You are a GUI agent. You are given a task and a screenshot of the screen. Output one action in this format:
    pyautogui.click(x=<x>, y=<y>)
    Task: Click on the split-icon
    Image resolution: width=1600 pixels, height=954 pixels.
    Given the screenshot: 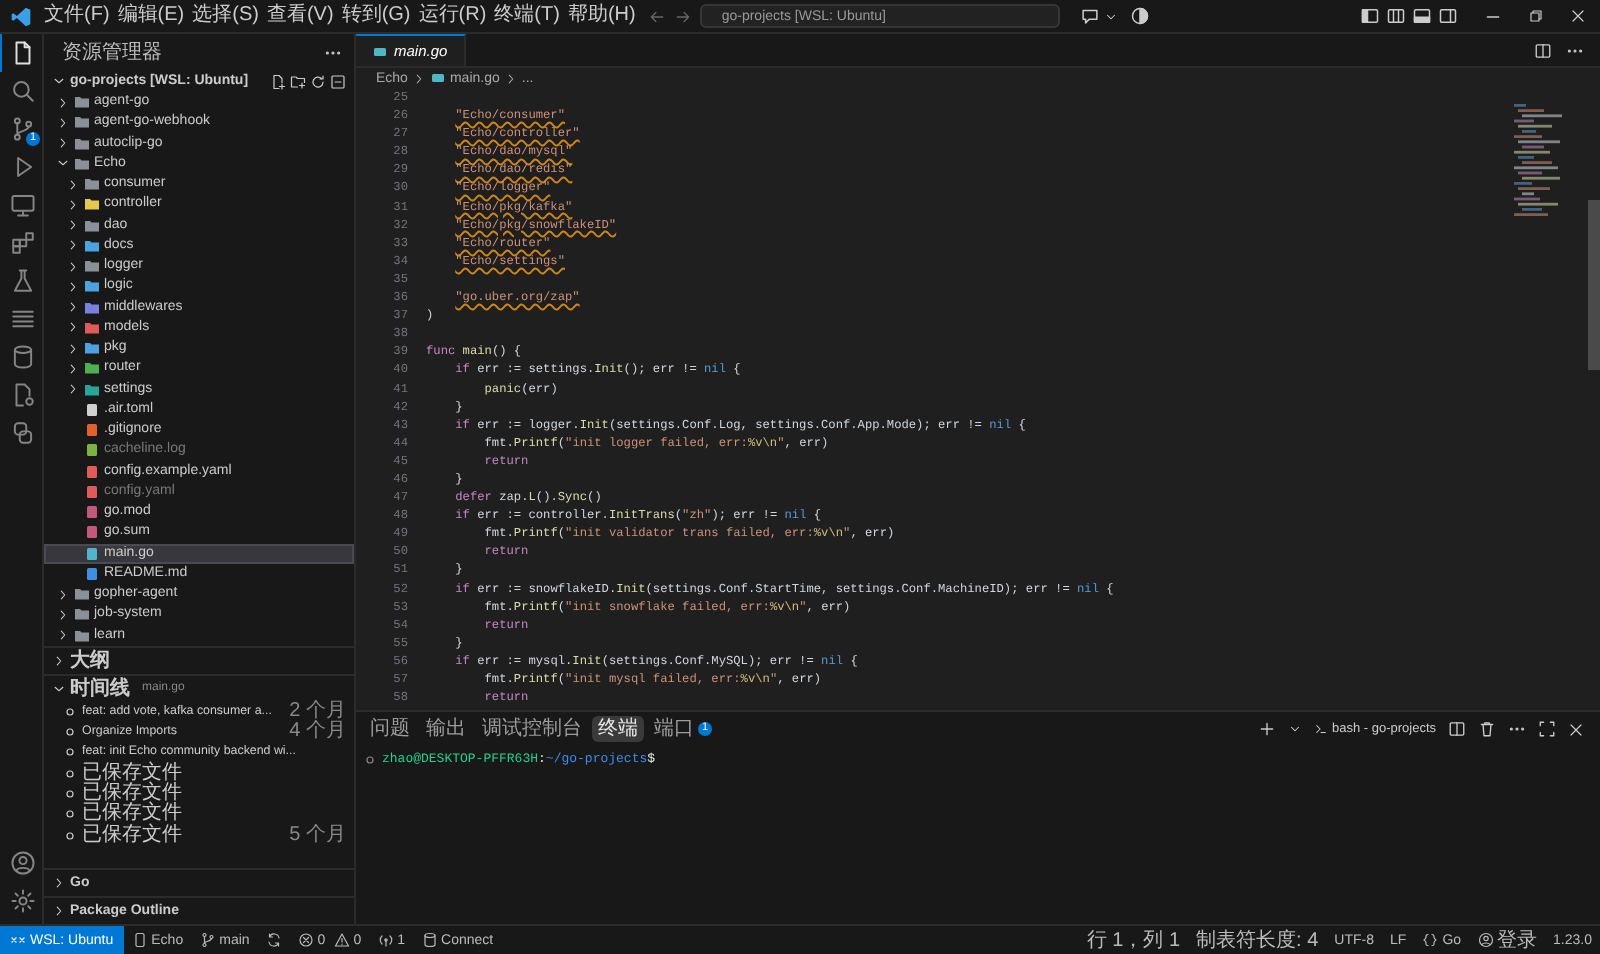 What is the action you would take?
    pyautogui.click(x=1457, y=729)
    